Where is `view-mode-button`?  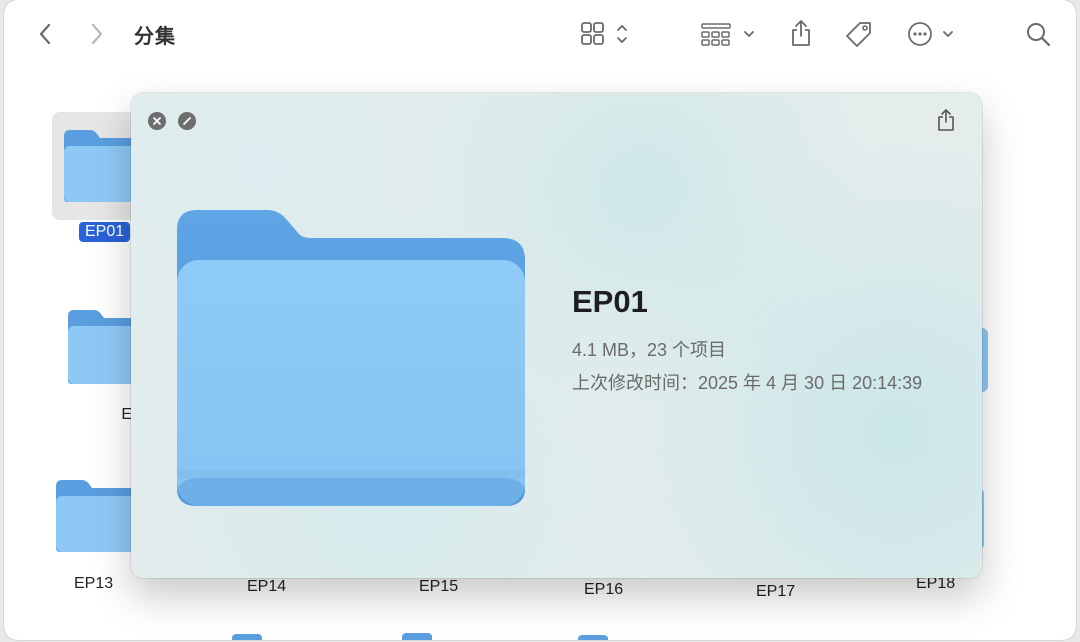 view-mode-button is located at coordinates (606, 34).